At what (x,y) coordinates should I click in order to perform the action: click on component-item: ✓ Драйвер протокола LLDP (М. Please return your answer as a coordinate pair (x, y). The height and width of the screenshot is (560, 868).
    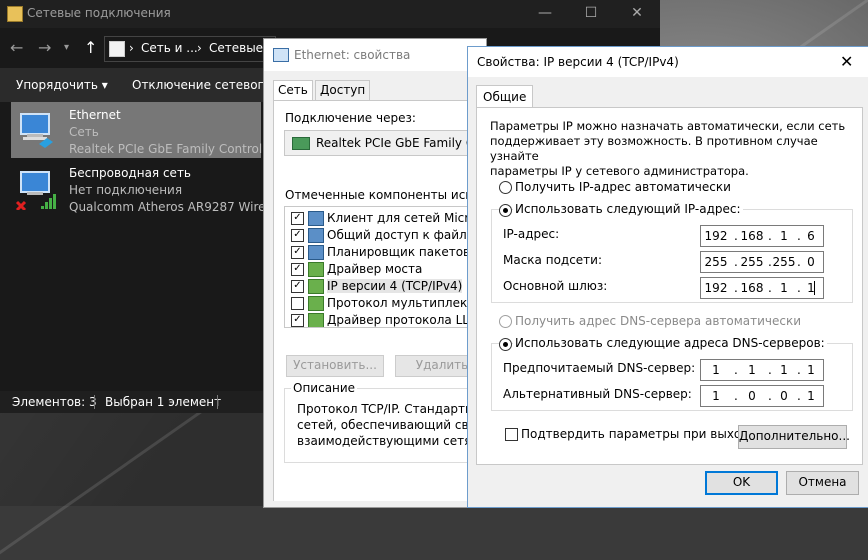
    Looking at the image, I should click on (390, 319).